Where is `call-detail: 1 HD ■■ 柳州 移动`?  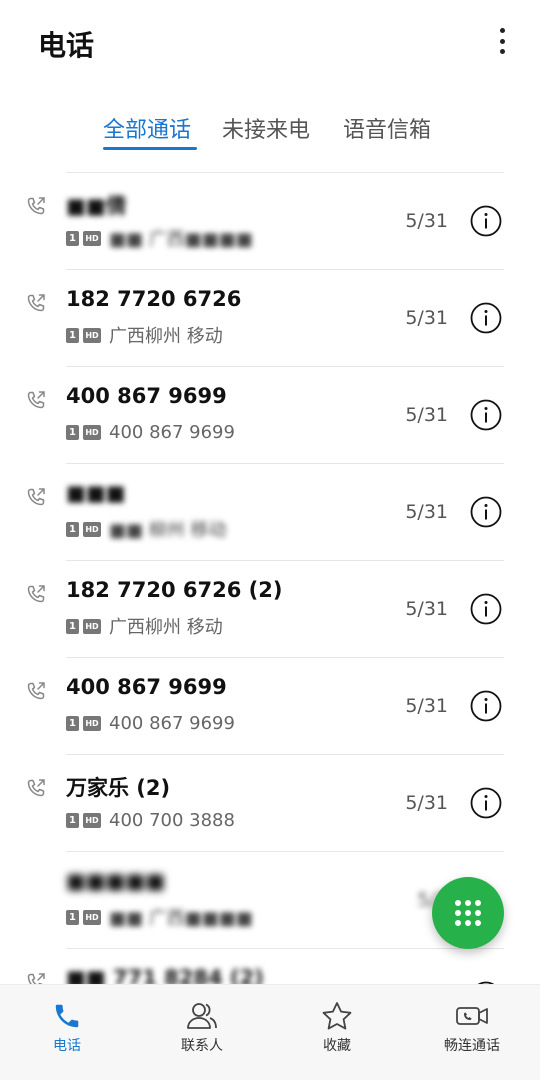
call-detail: 1 HD ■■ 柳州 移动 is located at coordinates (146, 529).